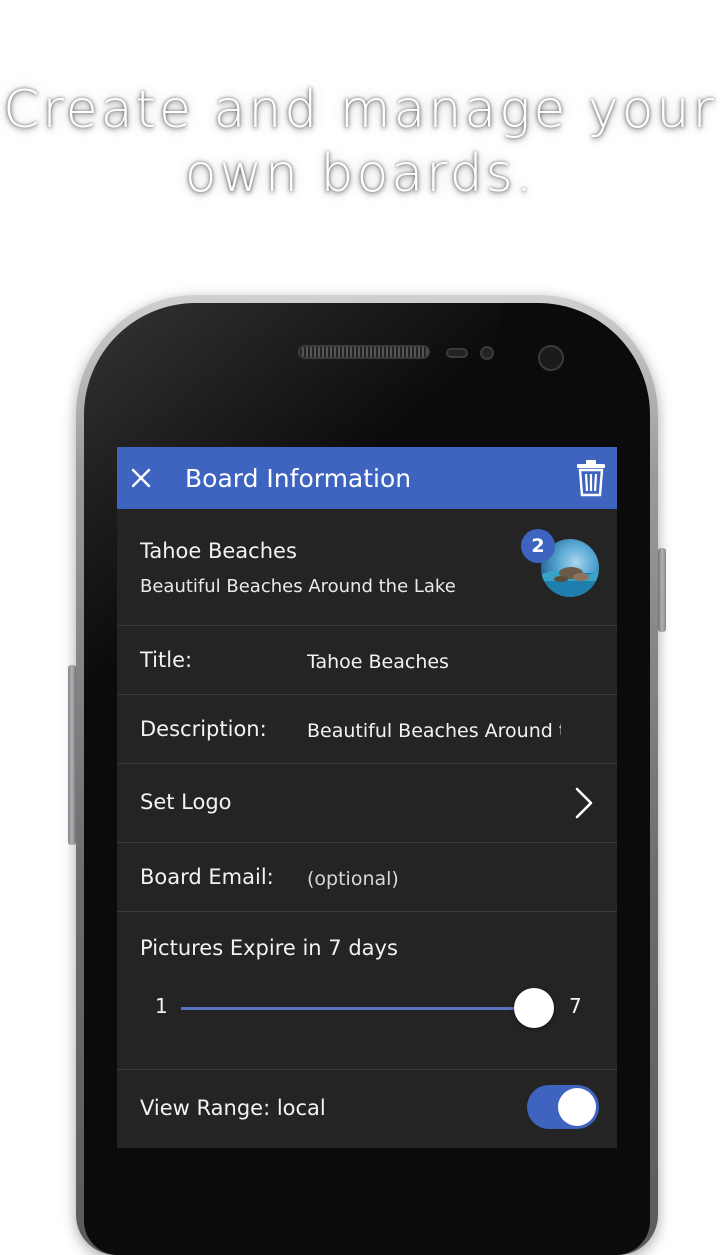  What do you see at coordinates (207, 877) in the screenshot?
I see `board-email-label: Board Email:` at bounding box center [207, 877].